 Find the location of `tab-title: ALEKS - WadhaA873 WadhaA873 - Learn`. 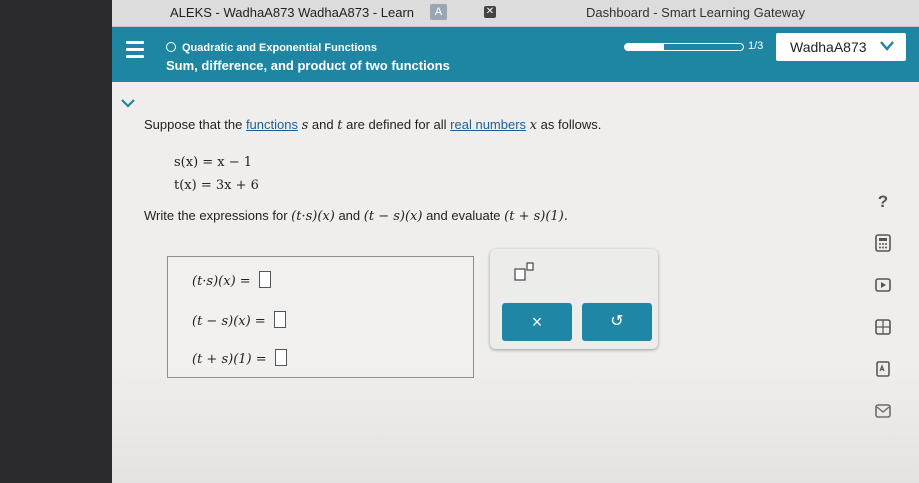

tab-title: ALEKS - WadhaA873 WadhaA873 - Learn is located at coordinates (292, 12).